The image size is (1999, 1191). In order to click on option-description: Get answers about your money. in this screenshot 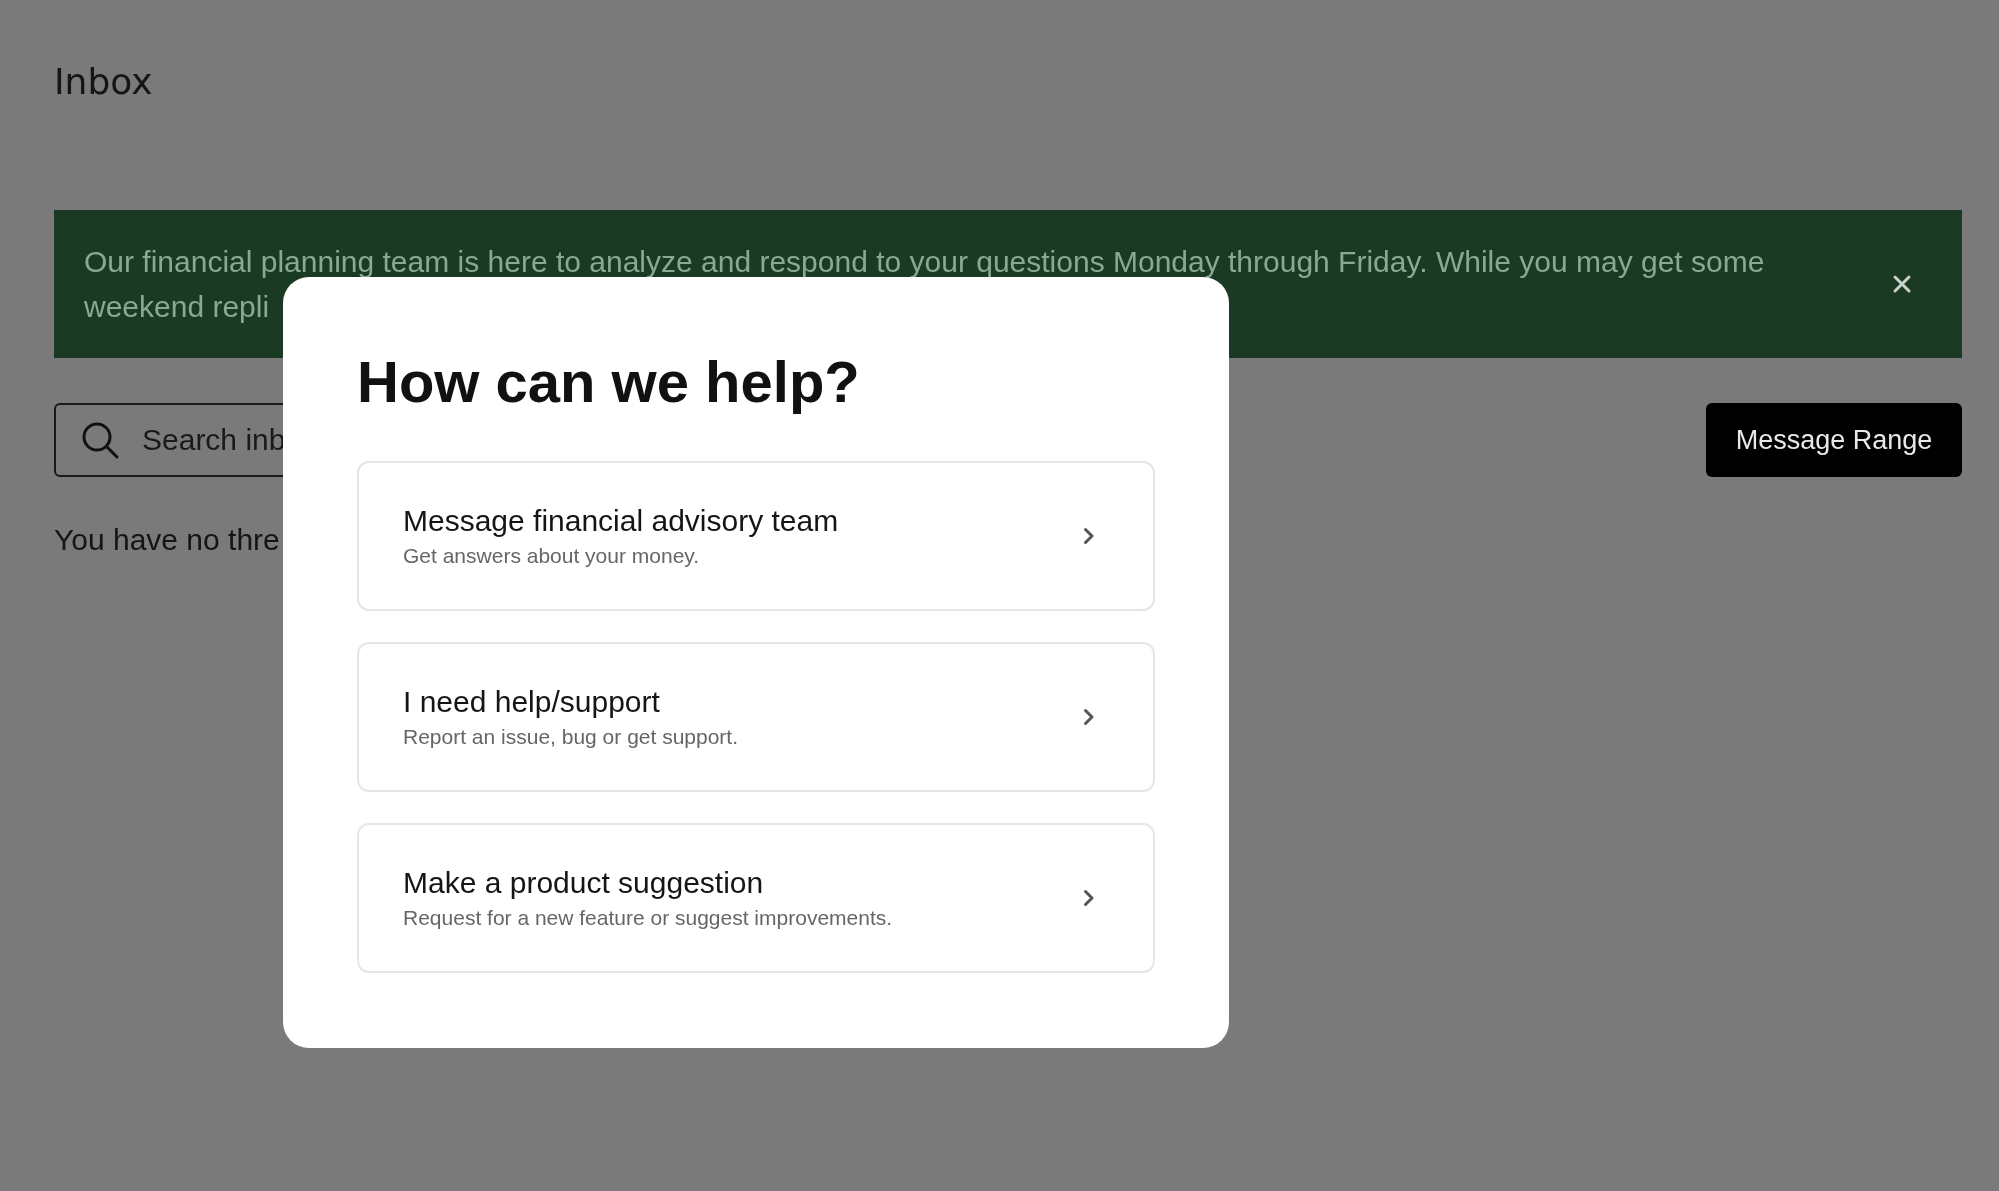, I will do `click(552, 556)`.